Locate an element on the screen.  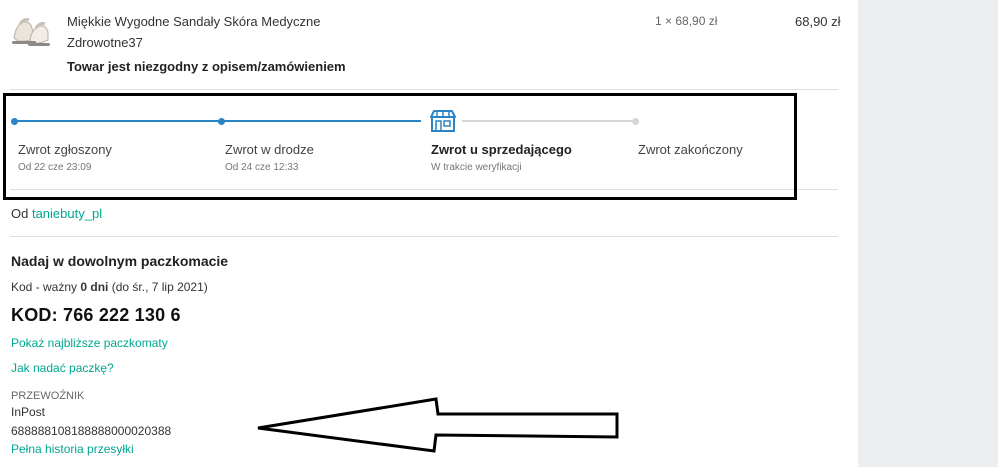
quantity-price: 1 × 68,90 zł is located at coordinates (686, 21).